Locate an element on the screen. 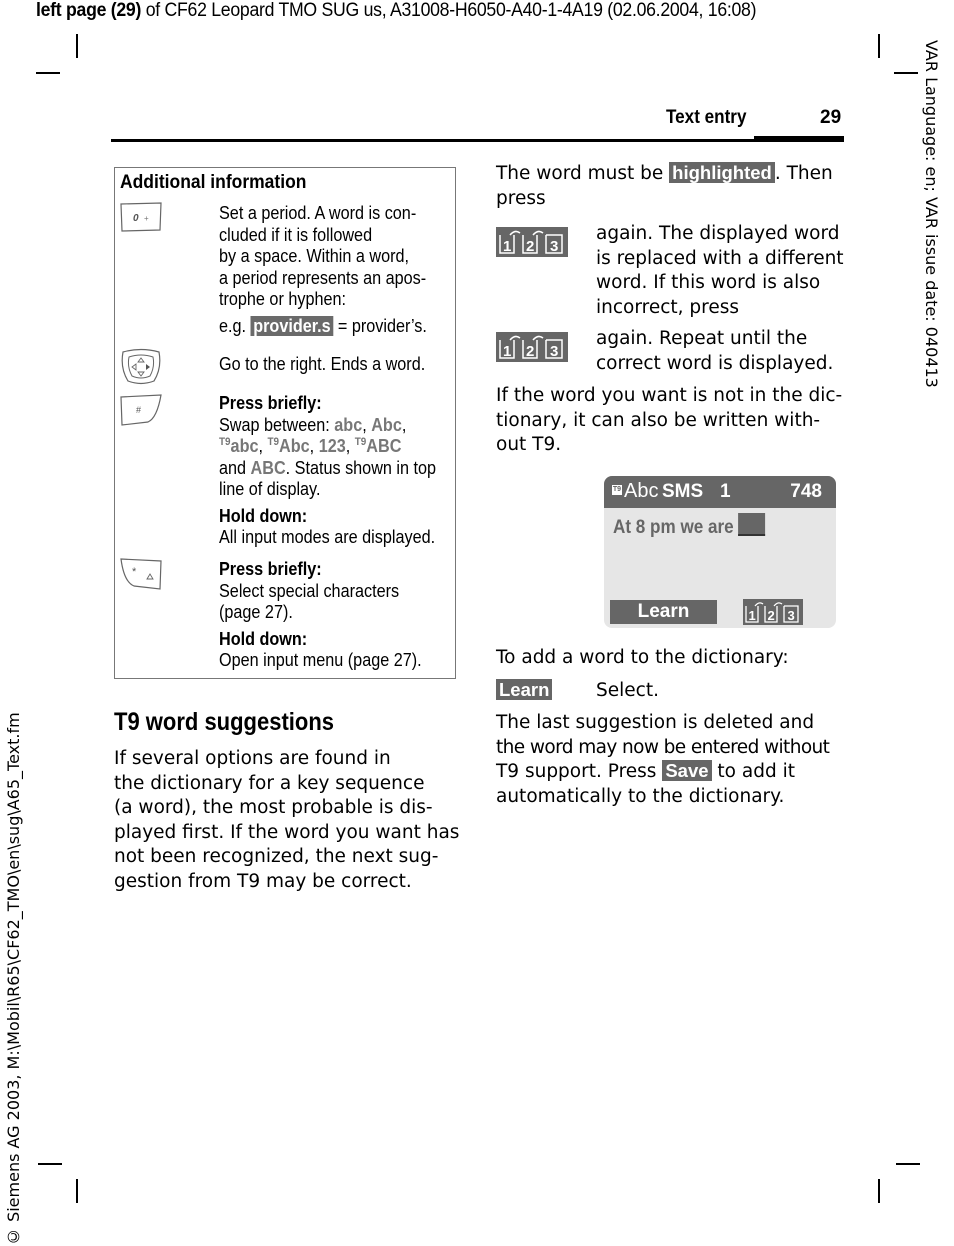  mode-t9-abc: abc is located at coordinates (244, 446).